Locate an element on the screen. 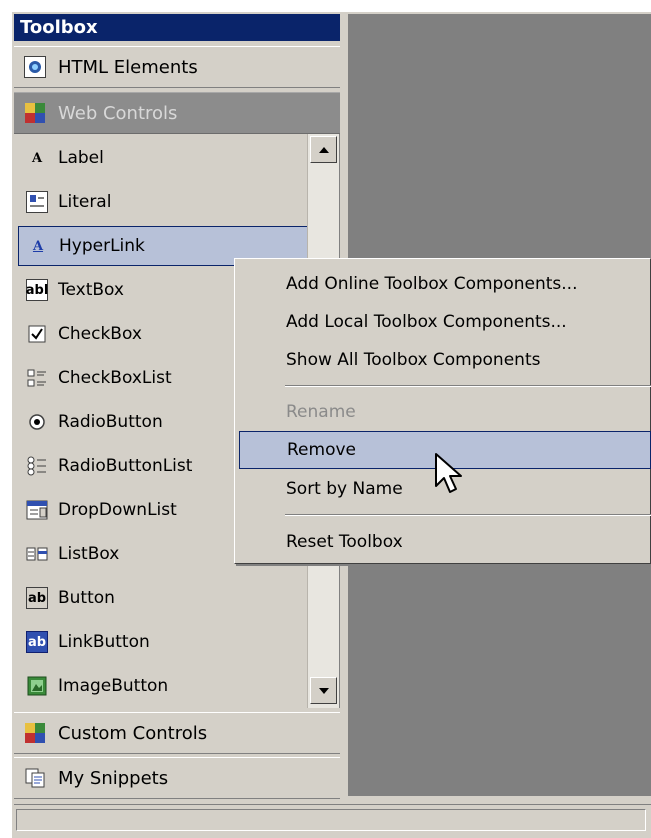 This screenshot has width=651, height=838. toolbox-item-imagebutton: ImageButton is located at coordinates (168, 686).